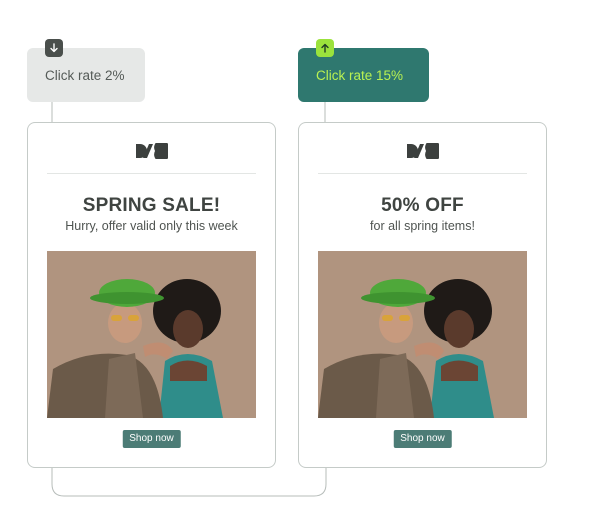 The width and height of the screenshot is (592, 530). Describe the element at coordinates (422, 205) in the screenshot. I see `email-headline: 50% OFF` at that location.